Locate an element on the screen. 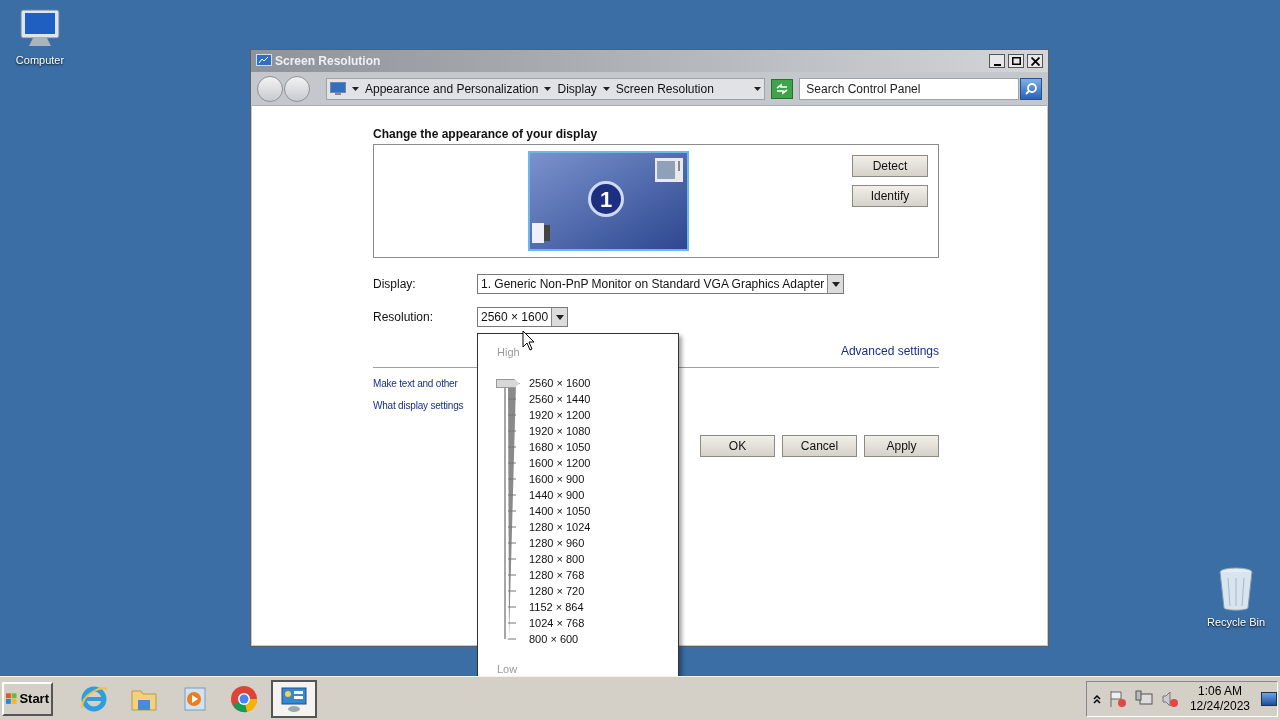 The height and width of the screenshot is (720, 1280). speaker-muted-icon is located at coordinates (1169, 698).